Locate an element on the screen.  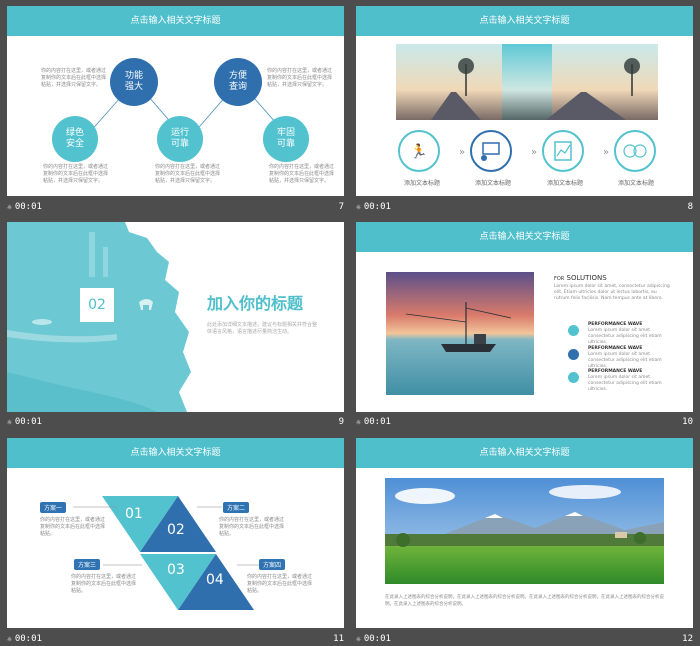
slide-12-meta: ☼ 00:01 12 is located at coordinates (524, 639).